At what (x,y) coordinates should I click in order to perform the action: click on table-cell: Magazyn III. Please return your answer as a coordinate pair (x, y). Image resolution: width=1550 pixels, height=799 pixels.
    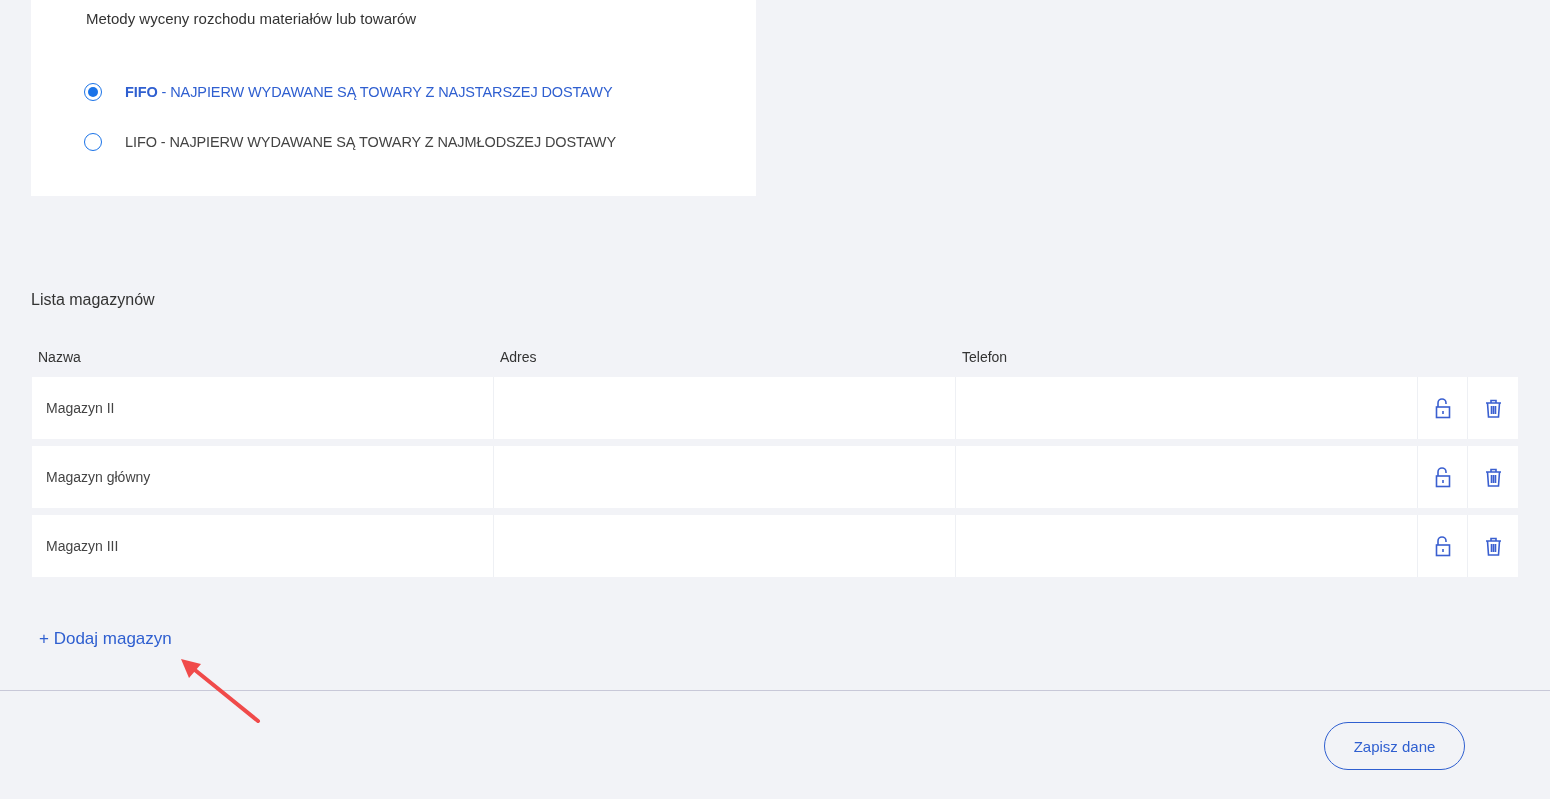
    Looking at the image, I should click on (263, 546).